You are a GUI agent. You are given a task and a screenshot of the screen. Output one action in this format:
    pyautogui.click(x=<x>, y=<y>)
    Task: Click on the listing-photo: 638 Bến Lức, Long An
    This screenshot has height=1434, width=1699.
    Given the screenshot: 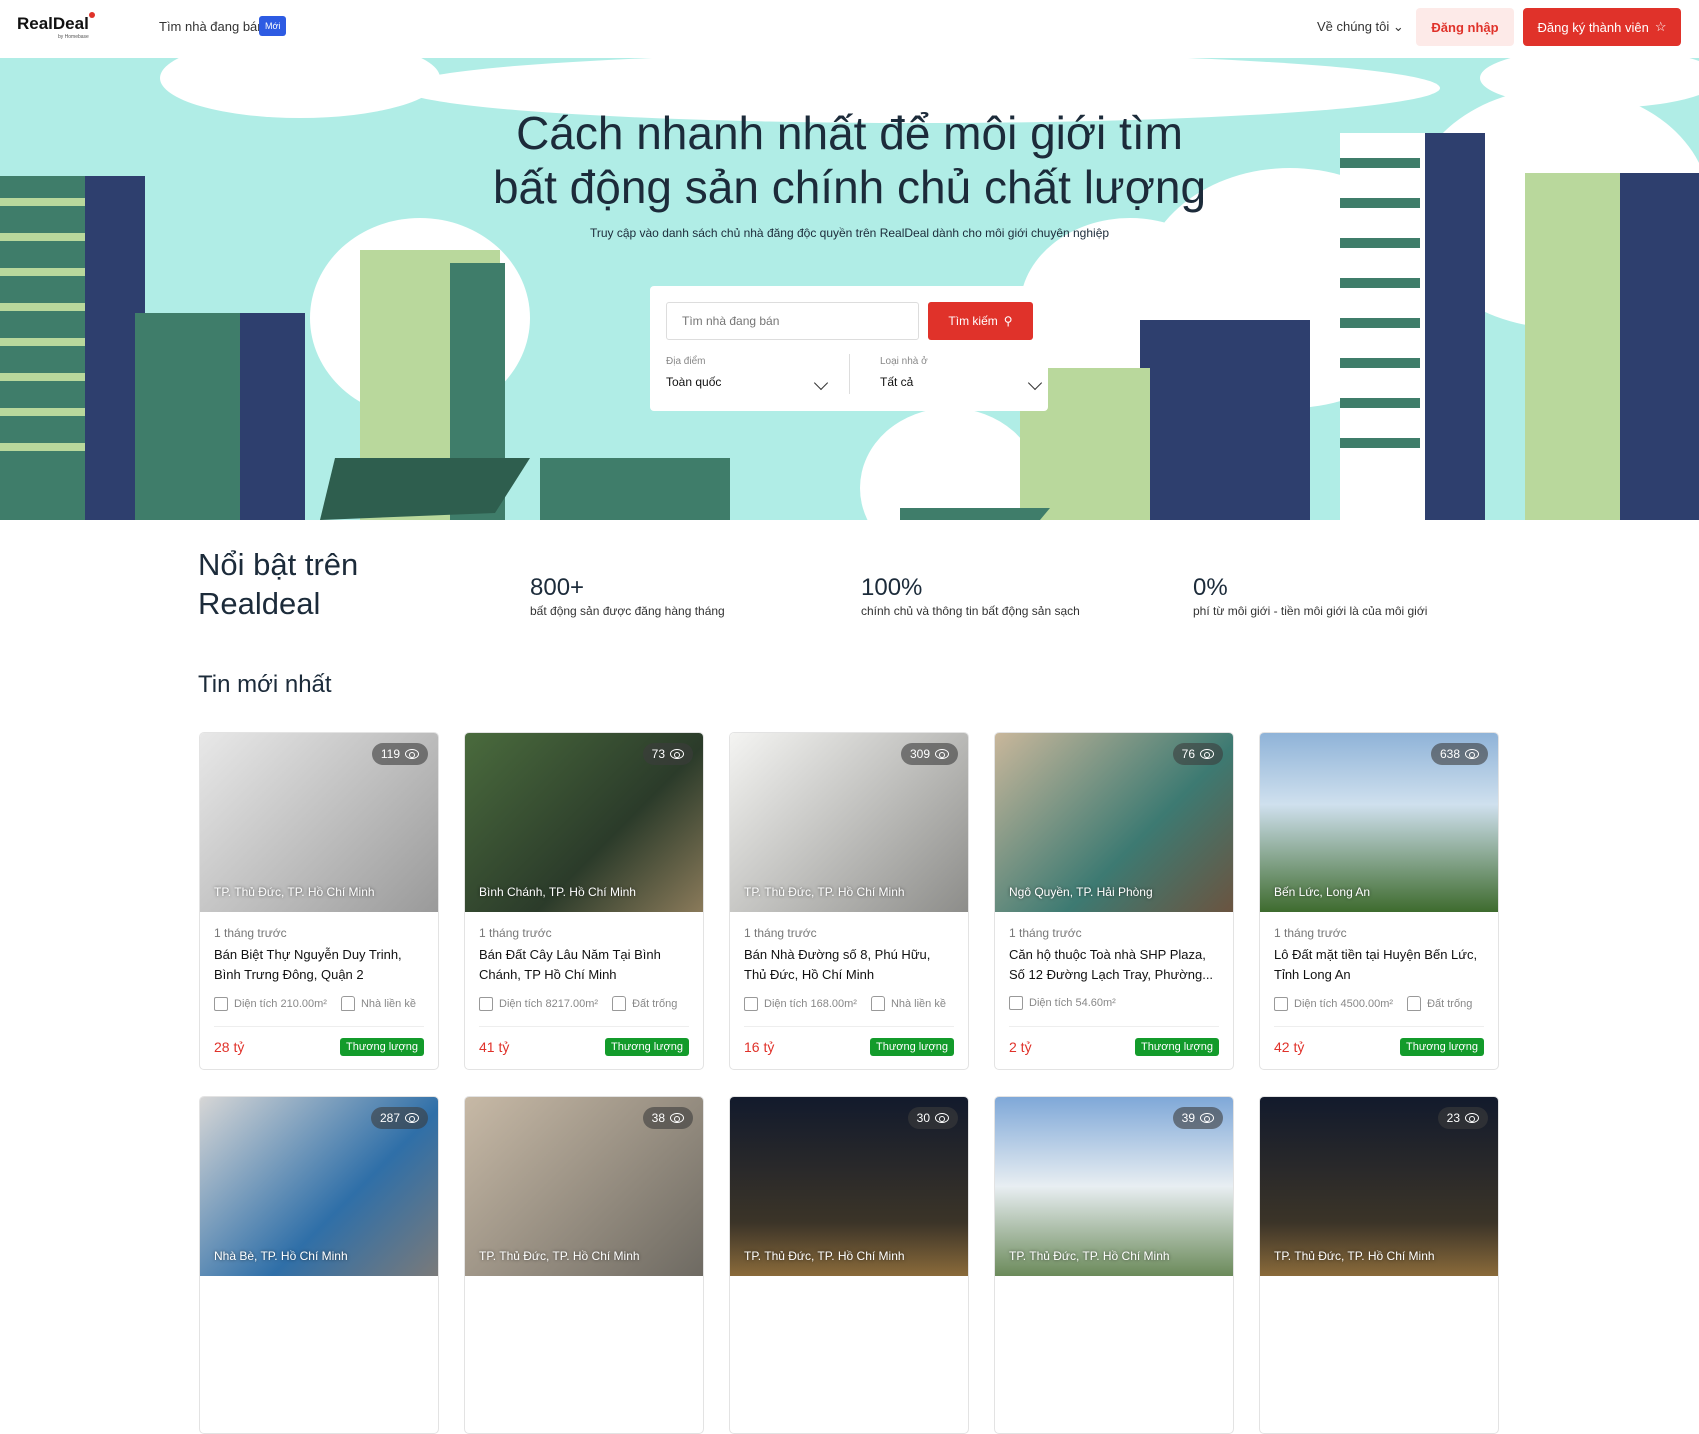 What is the action you would take?
    pyautogui.click(x=1379, y=822)
    